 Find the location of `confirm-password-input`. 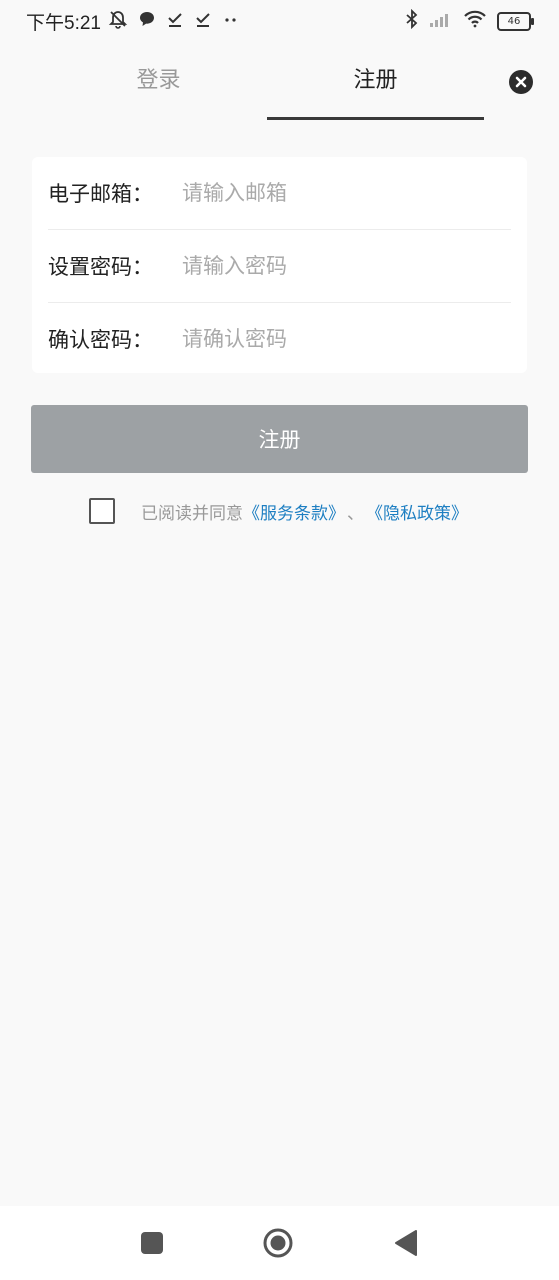

confirm-password-input is located at coordinates (346, 339).